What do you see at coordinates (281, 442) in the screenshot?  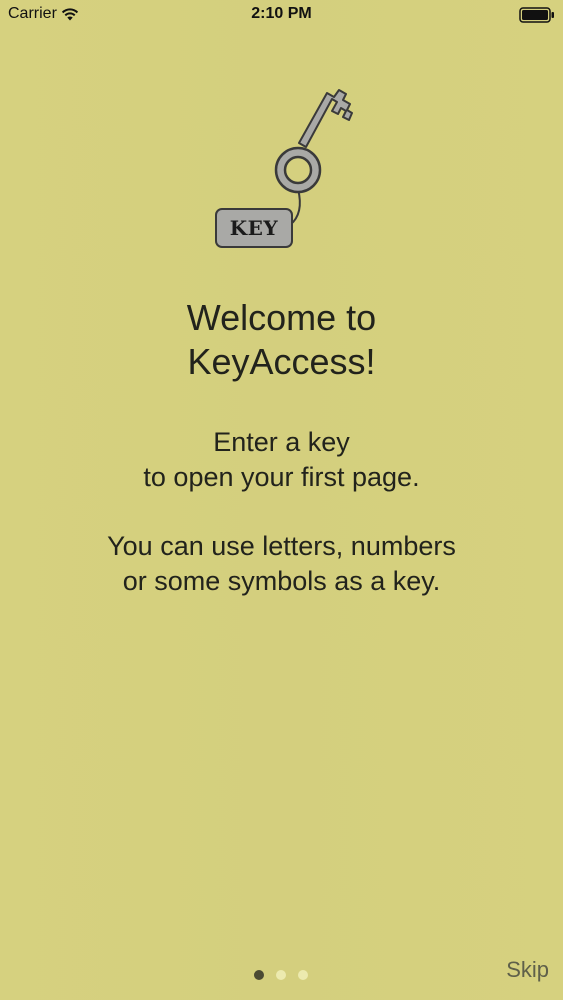 I see `instruction-line1: Enter a key` at bounding box center [281, 442].